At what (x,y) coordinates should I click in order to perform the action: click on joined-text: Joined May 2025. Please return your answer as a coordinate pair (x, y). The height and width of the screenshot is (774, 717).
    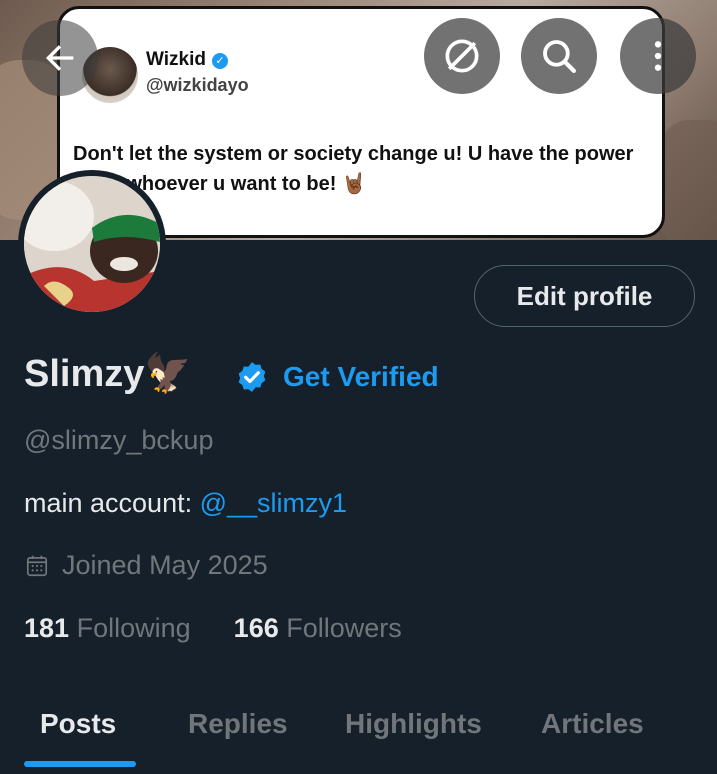
    Looking at the image, I should click on (165, 565).